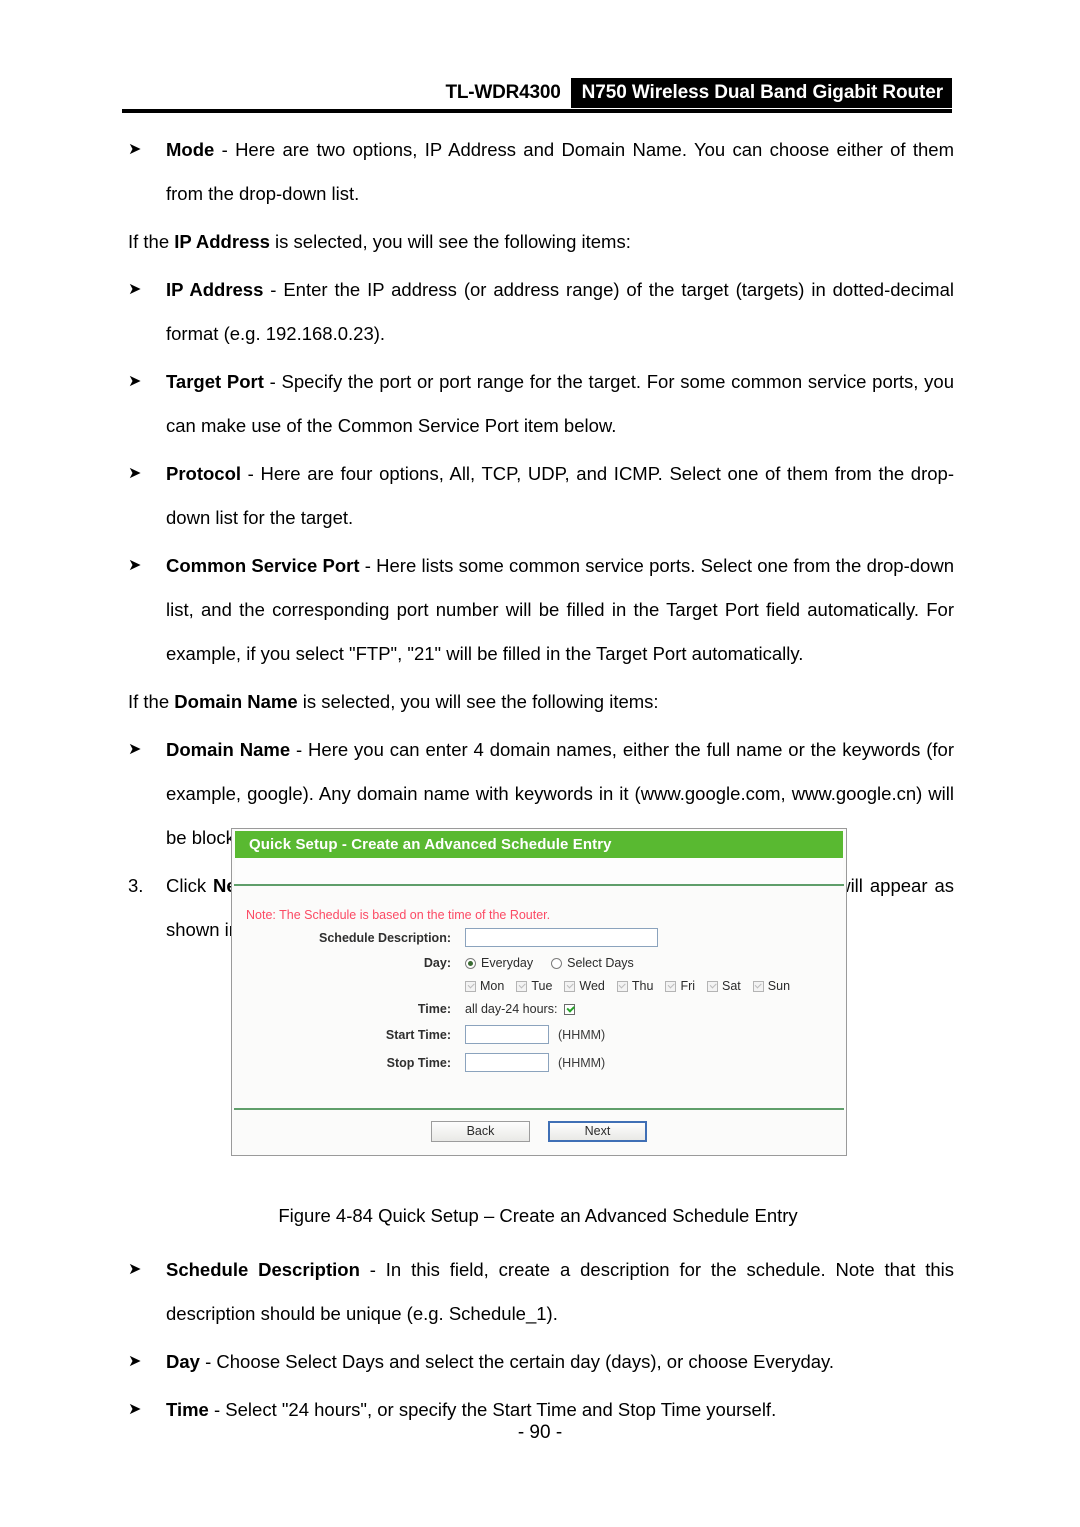  What do you see at coordinates (507, 1034) in the screenshot?
I see `start-time-input` at bounding box center [507, 1034].